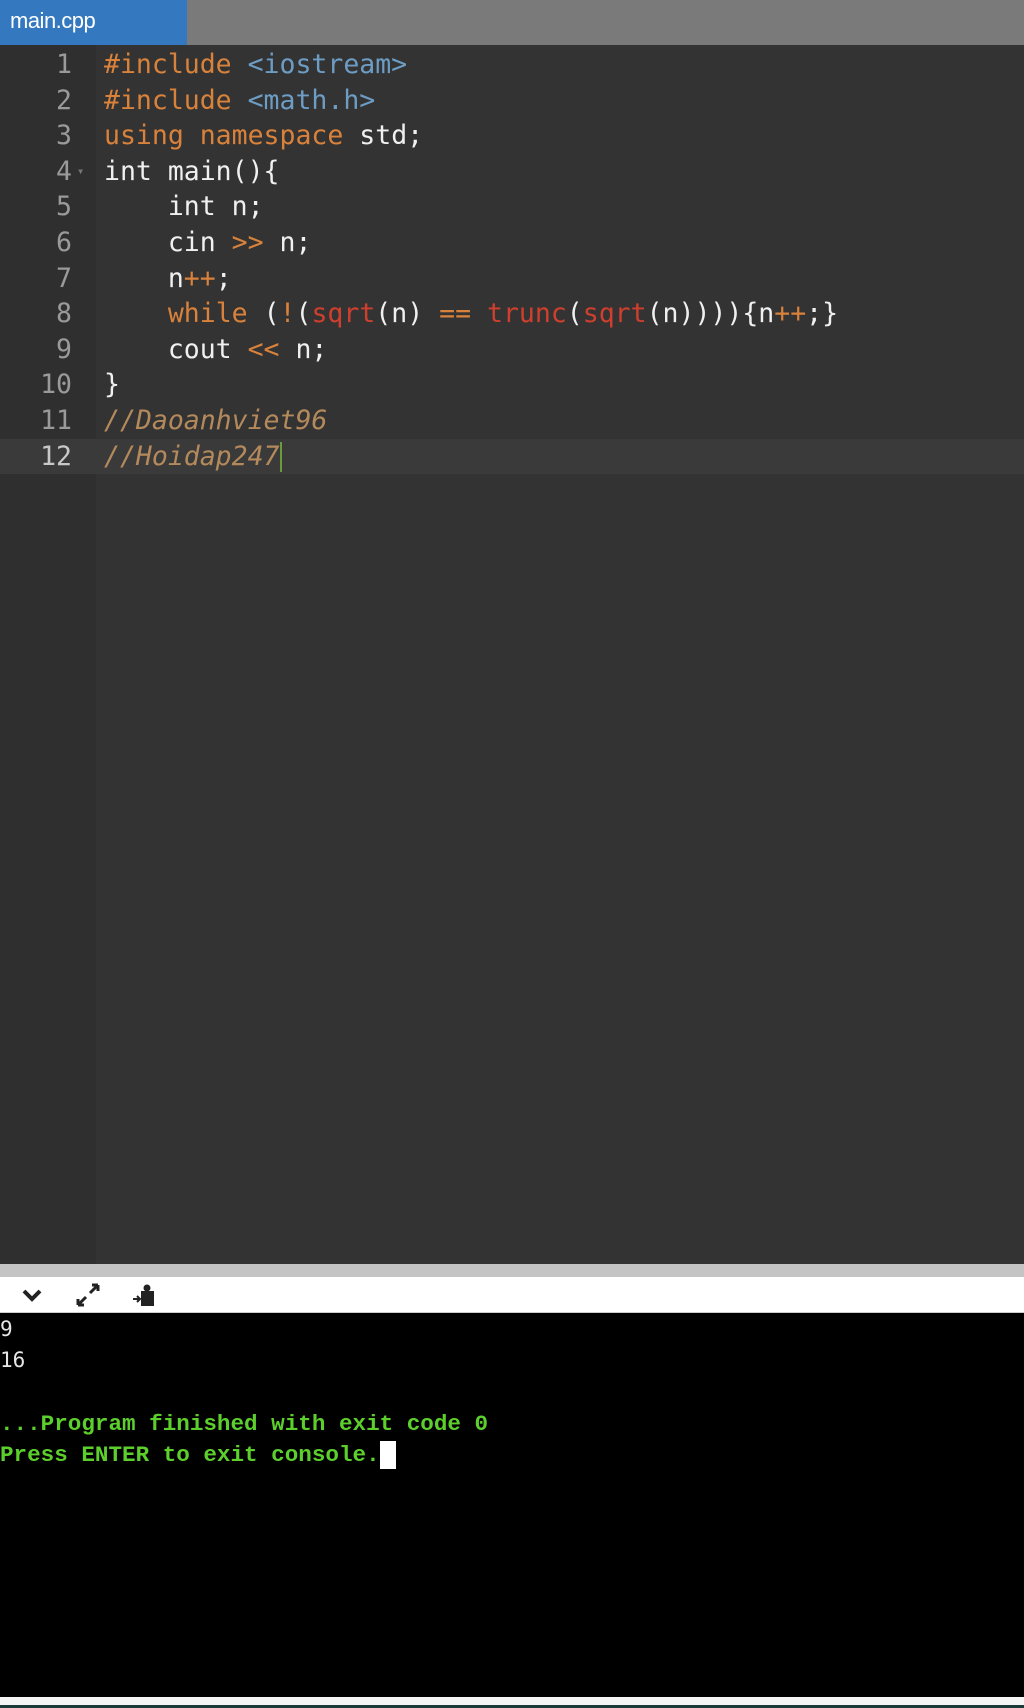  I want to click on code-token: ;, so click(223, 278).